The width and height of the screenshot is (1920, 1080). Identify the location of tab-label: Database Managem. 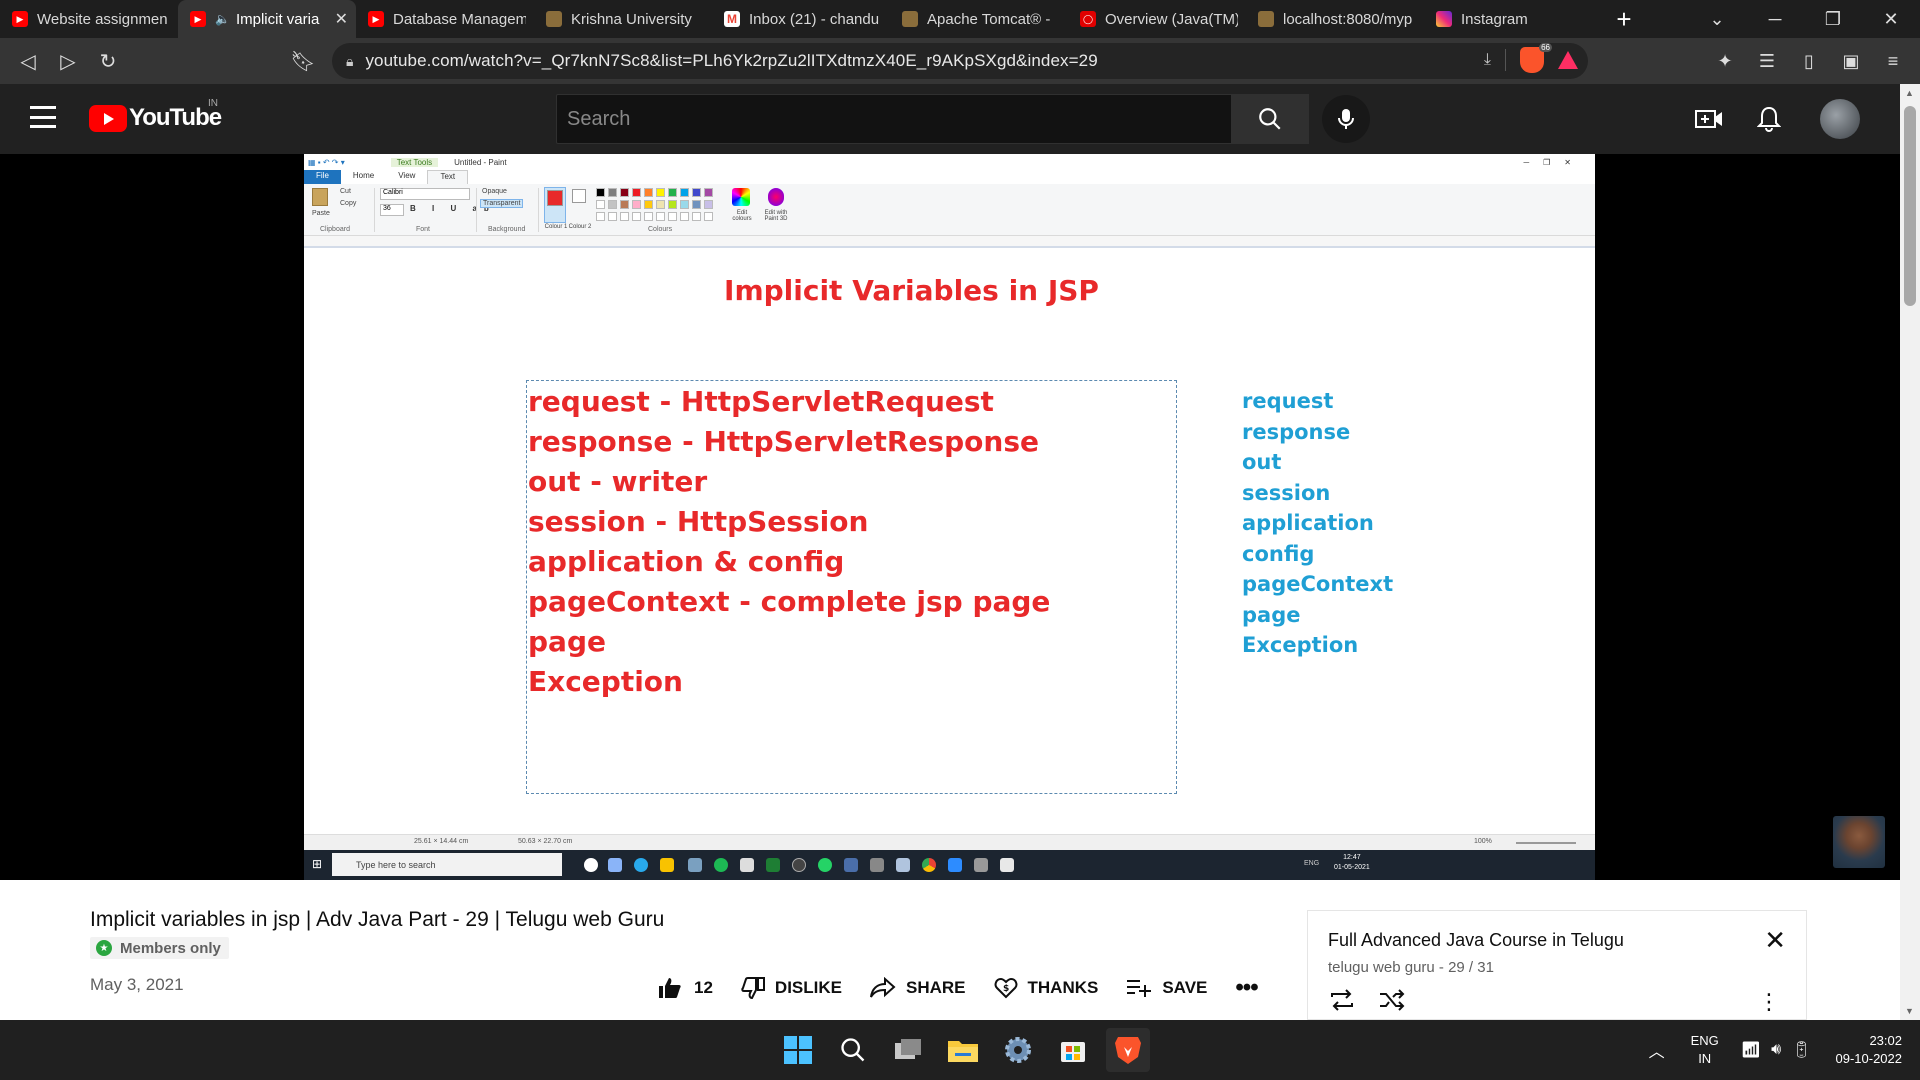
(459, 19).